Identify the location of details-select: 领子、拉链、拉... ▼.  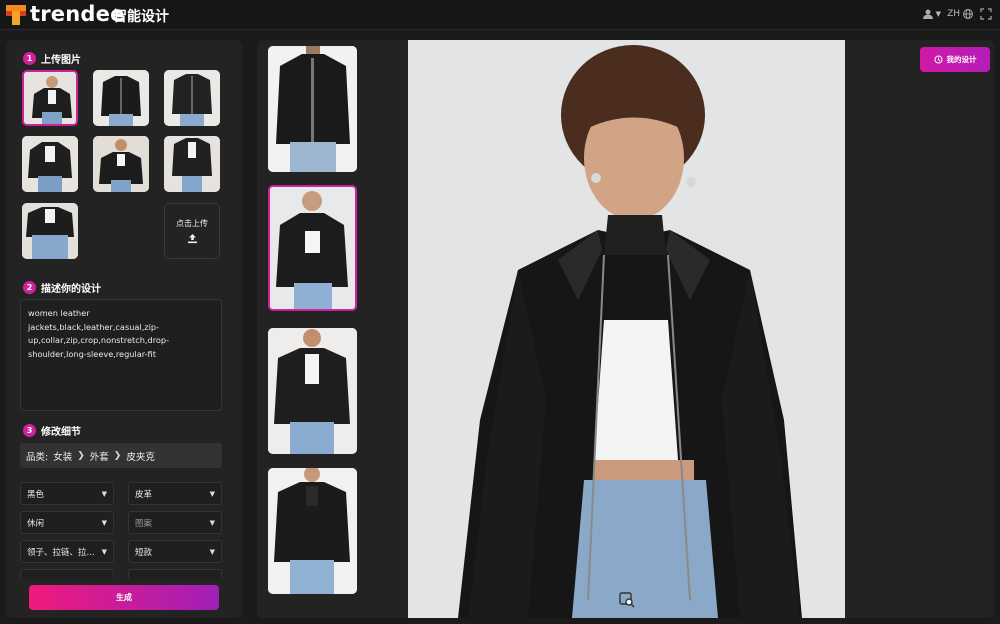
(67, 551).